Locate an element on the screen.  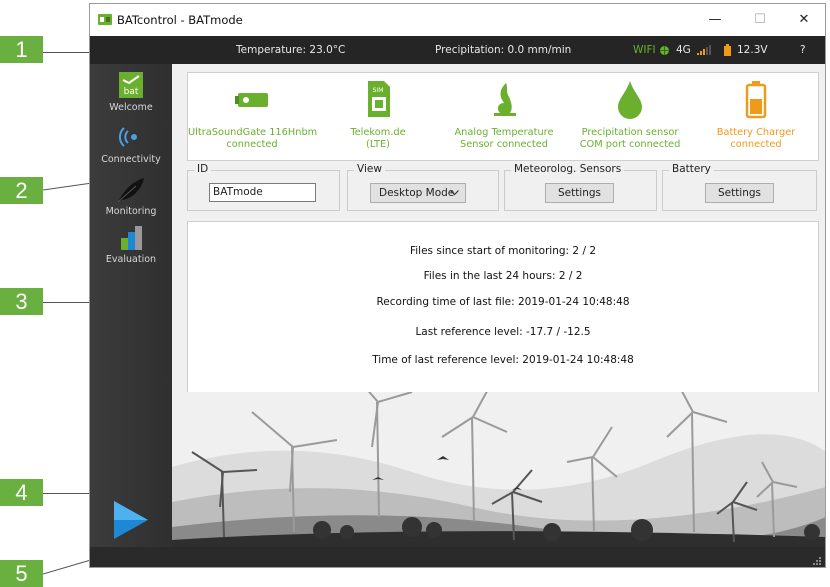
callout-3: 3 is located at coordinates (21, 301).